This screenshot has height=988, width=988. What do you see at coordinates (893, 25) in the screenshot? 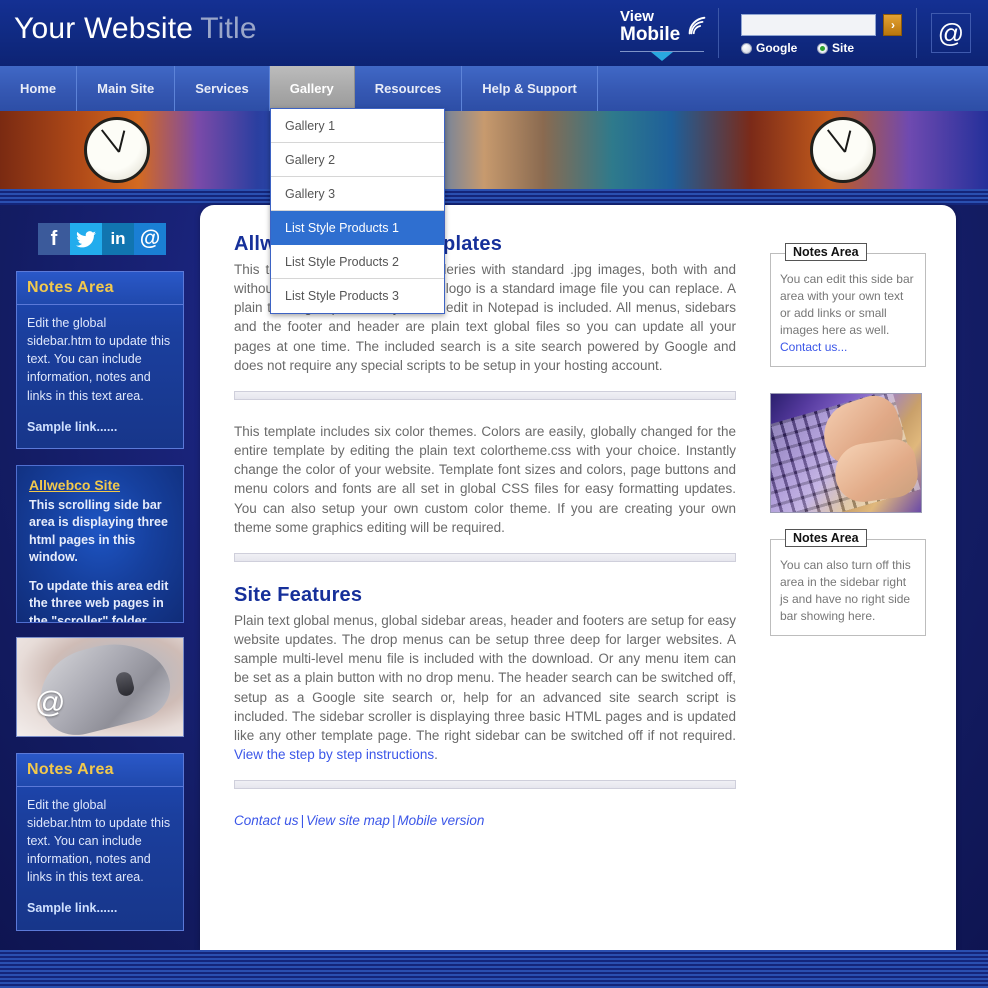
I see `search-go-button: ›` at bounding box center [893, 25].